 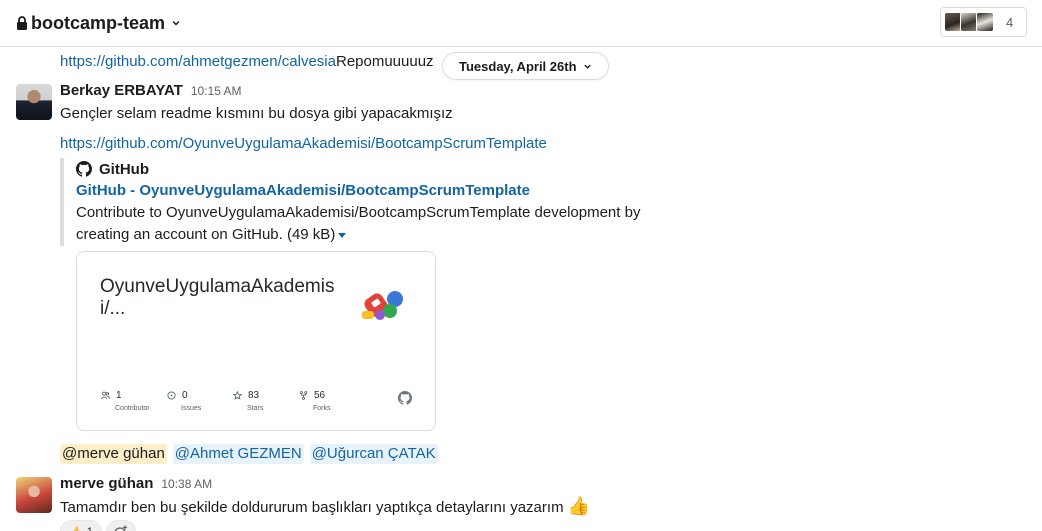 I want to click on thumbs-up-emoji: 👍, so click(x=579, y=506).